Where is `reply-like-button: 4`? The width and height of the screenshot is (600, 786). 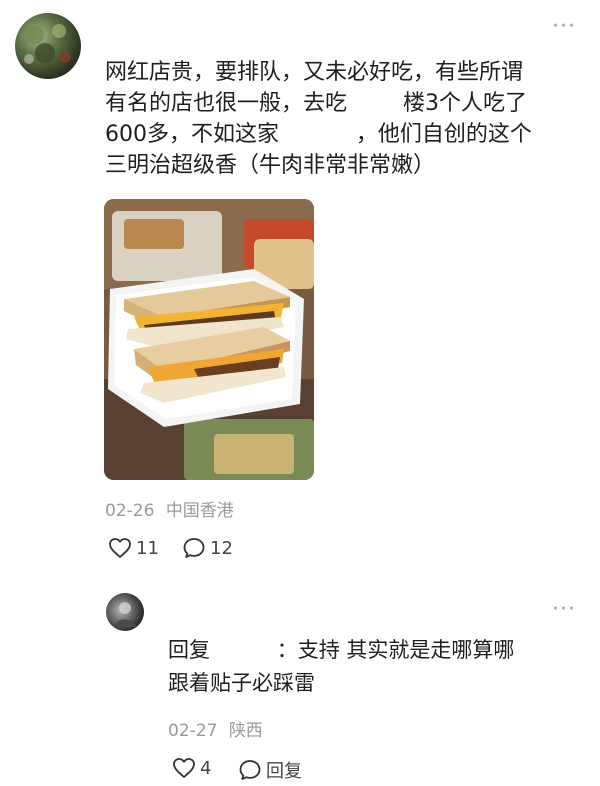 reply-like-button: 4 is located at coordinates (191, 768).